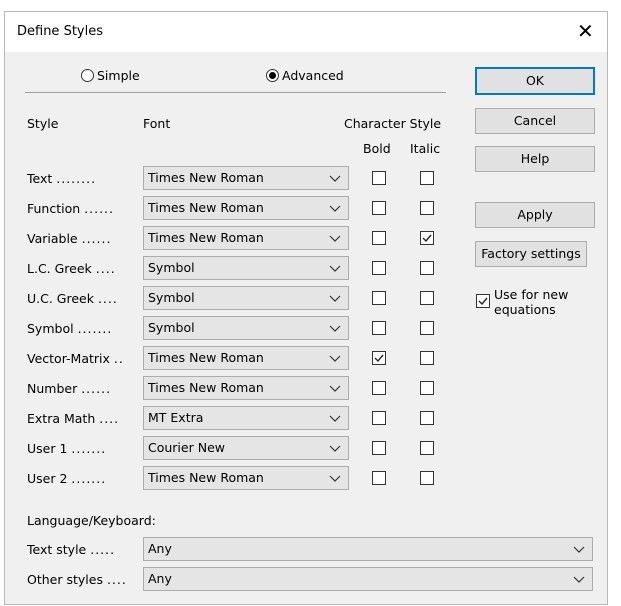 The image size is (621, 606). I want to click on header-bold: Bold, so click(377, 148).